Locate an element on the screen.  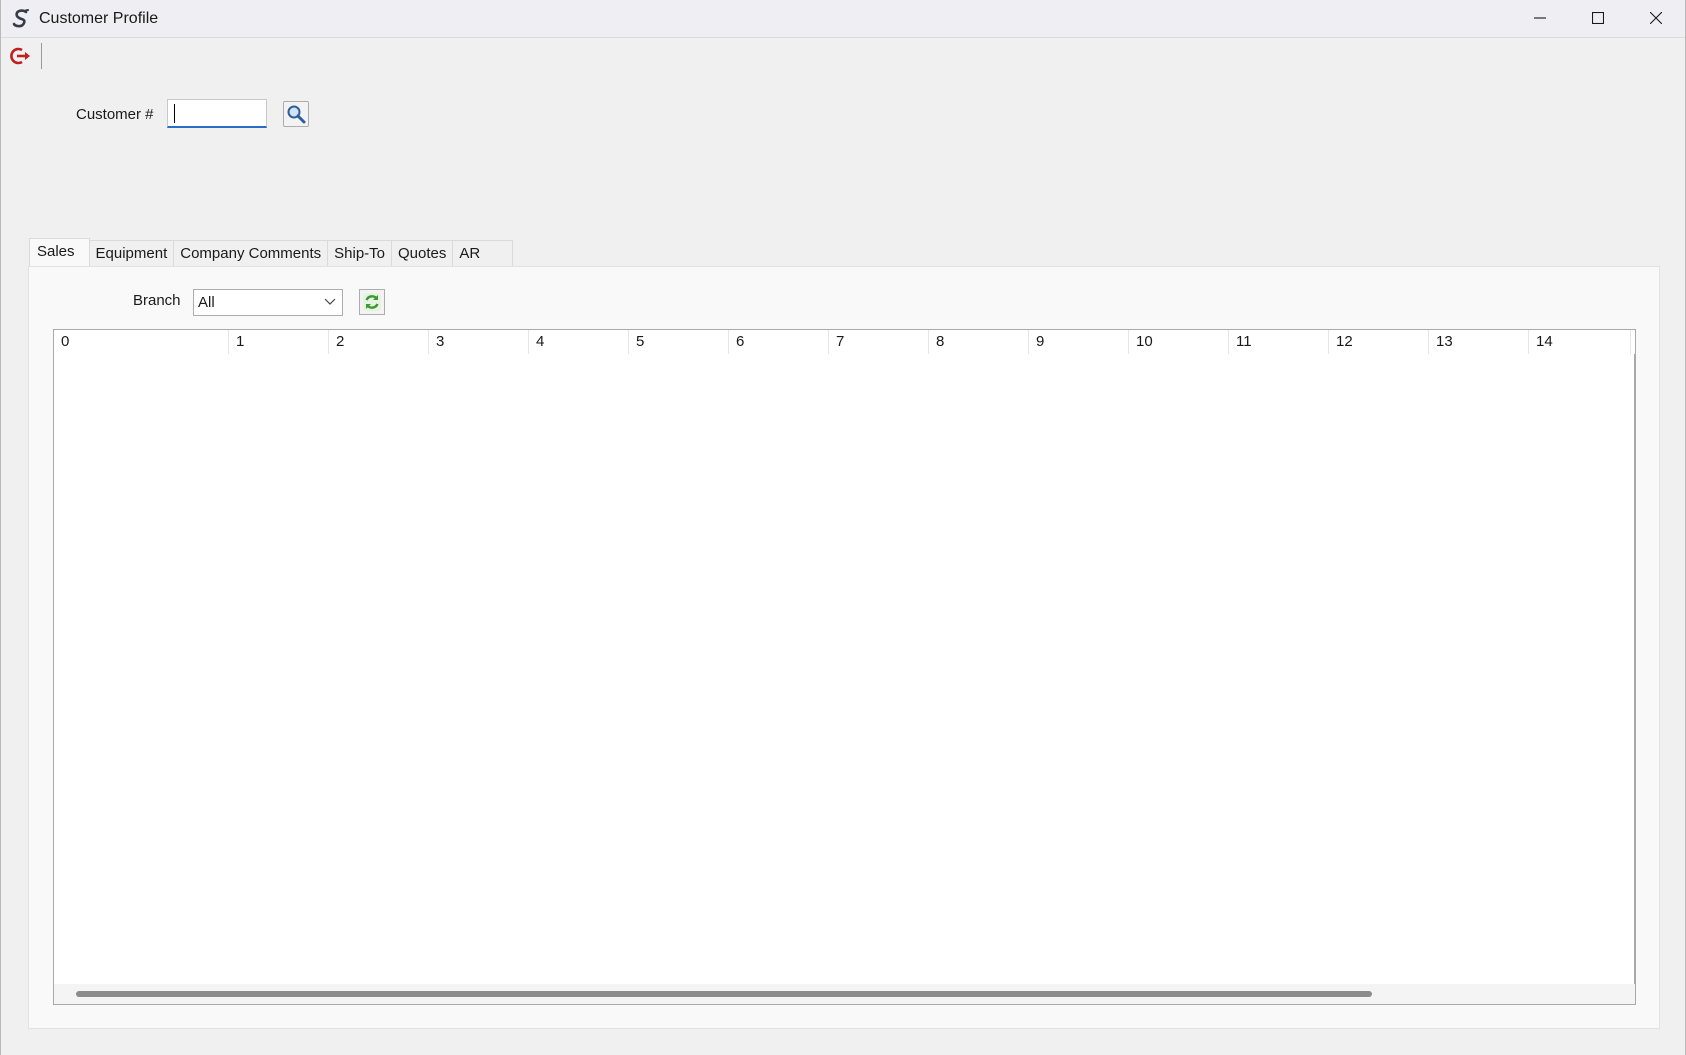
minimize-button is located at coordinates (1540, 18).